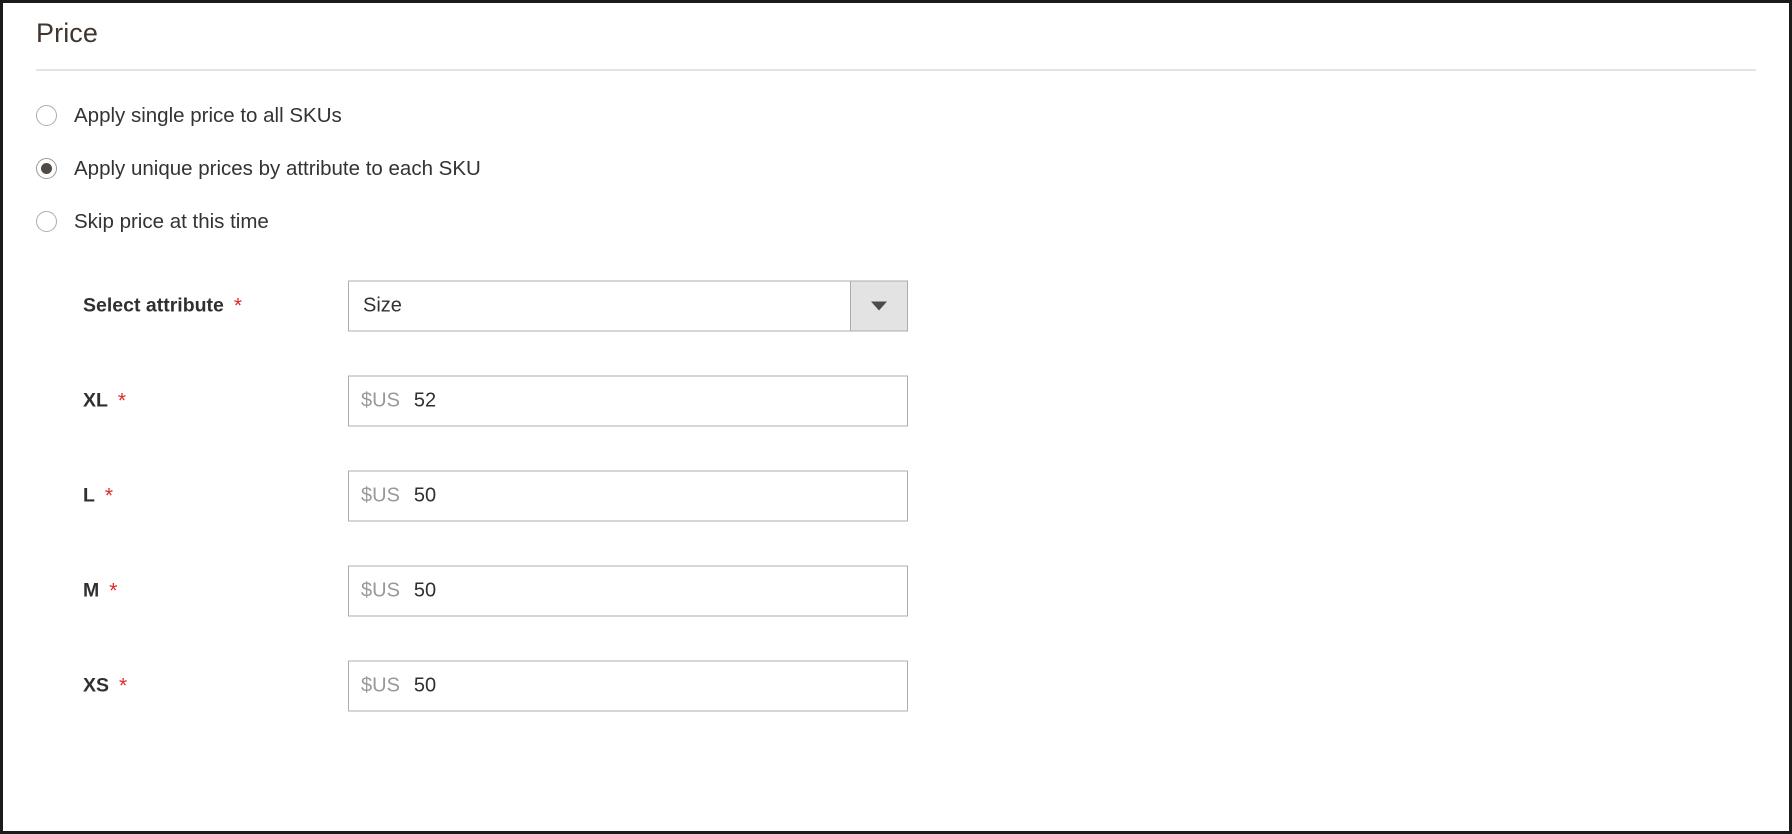  I want to click on section-divider, so click(896, 70).